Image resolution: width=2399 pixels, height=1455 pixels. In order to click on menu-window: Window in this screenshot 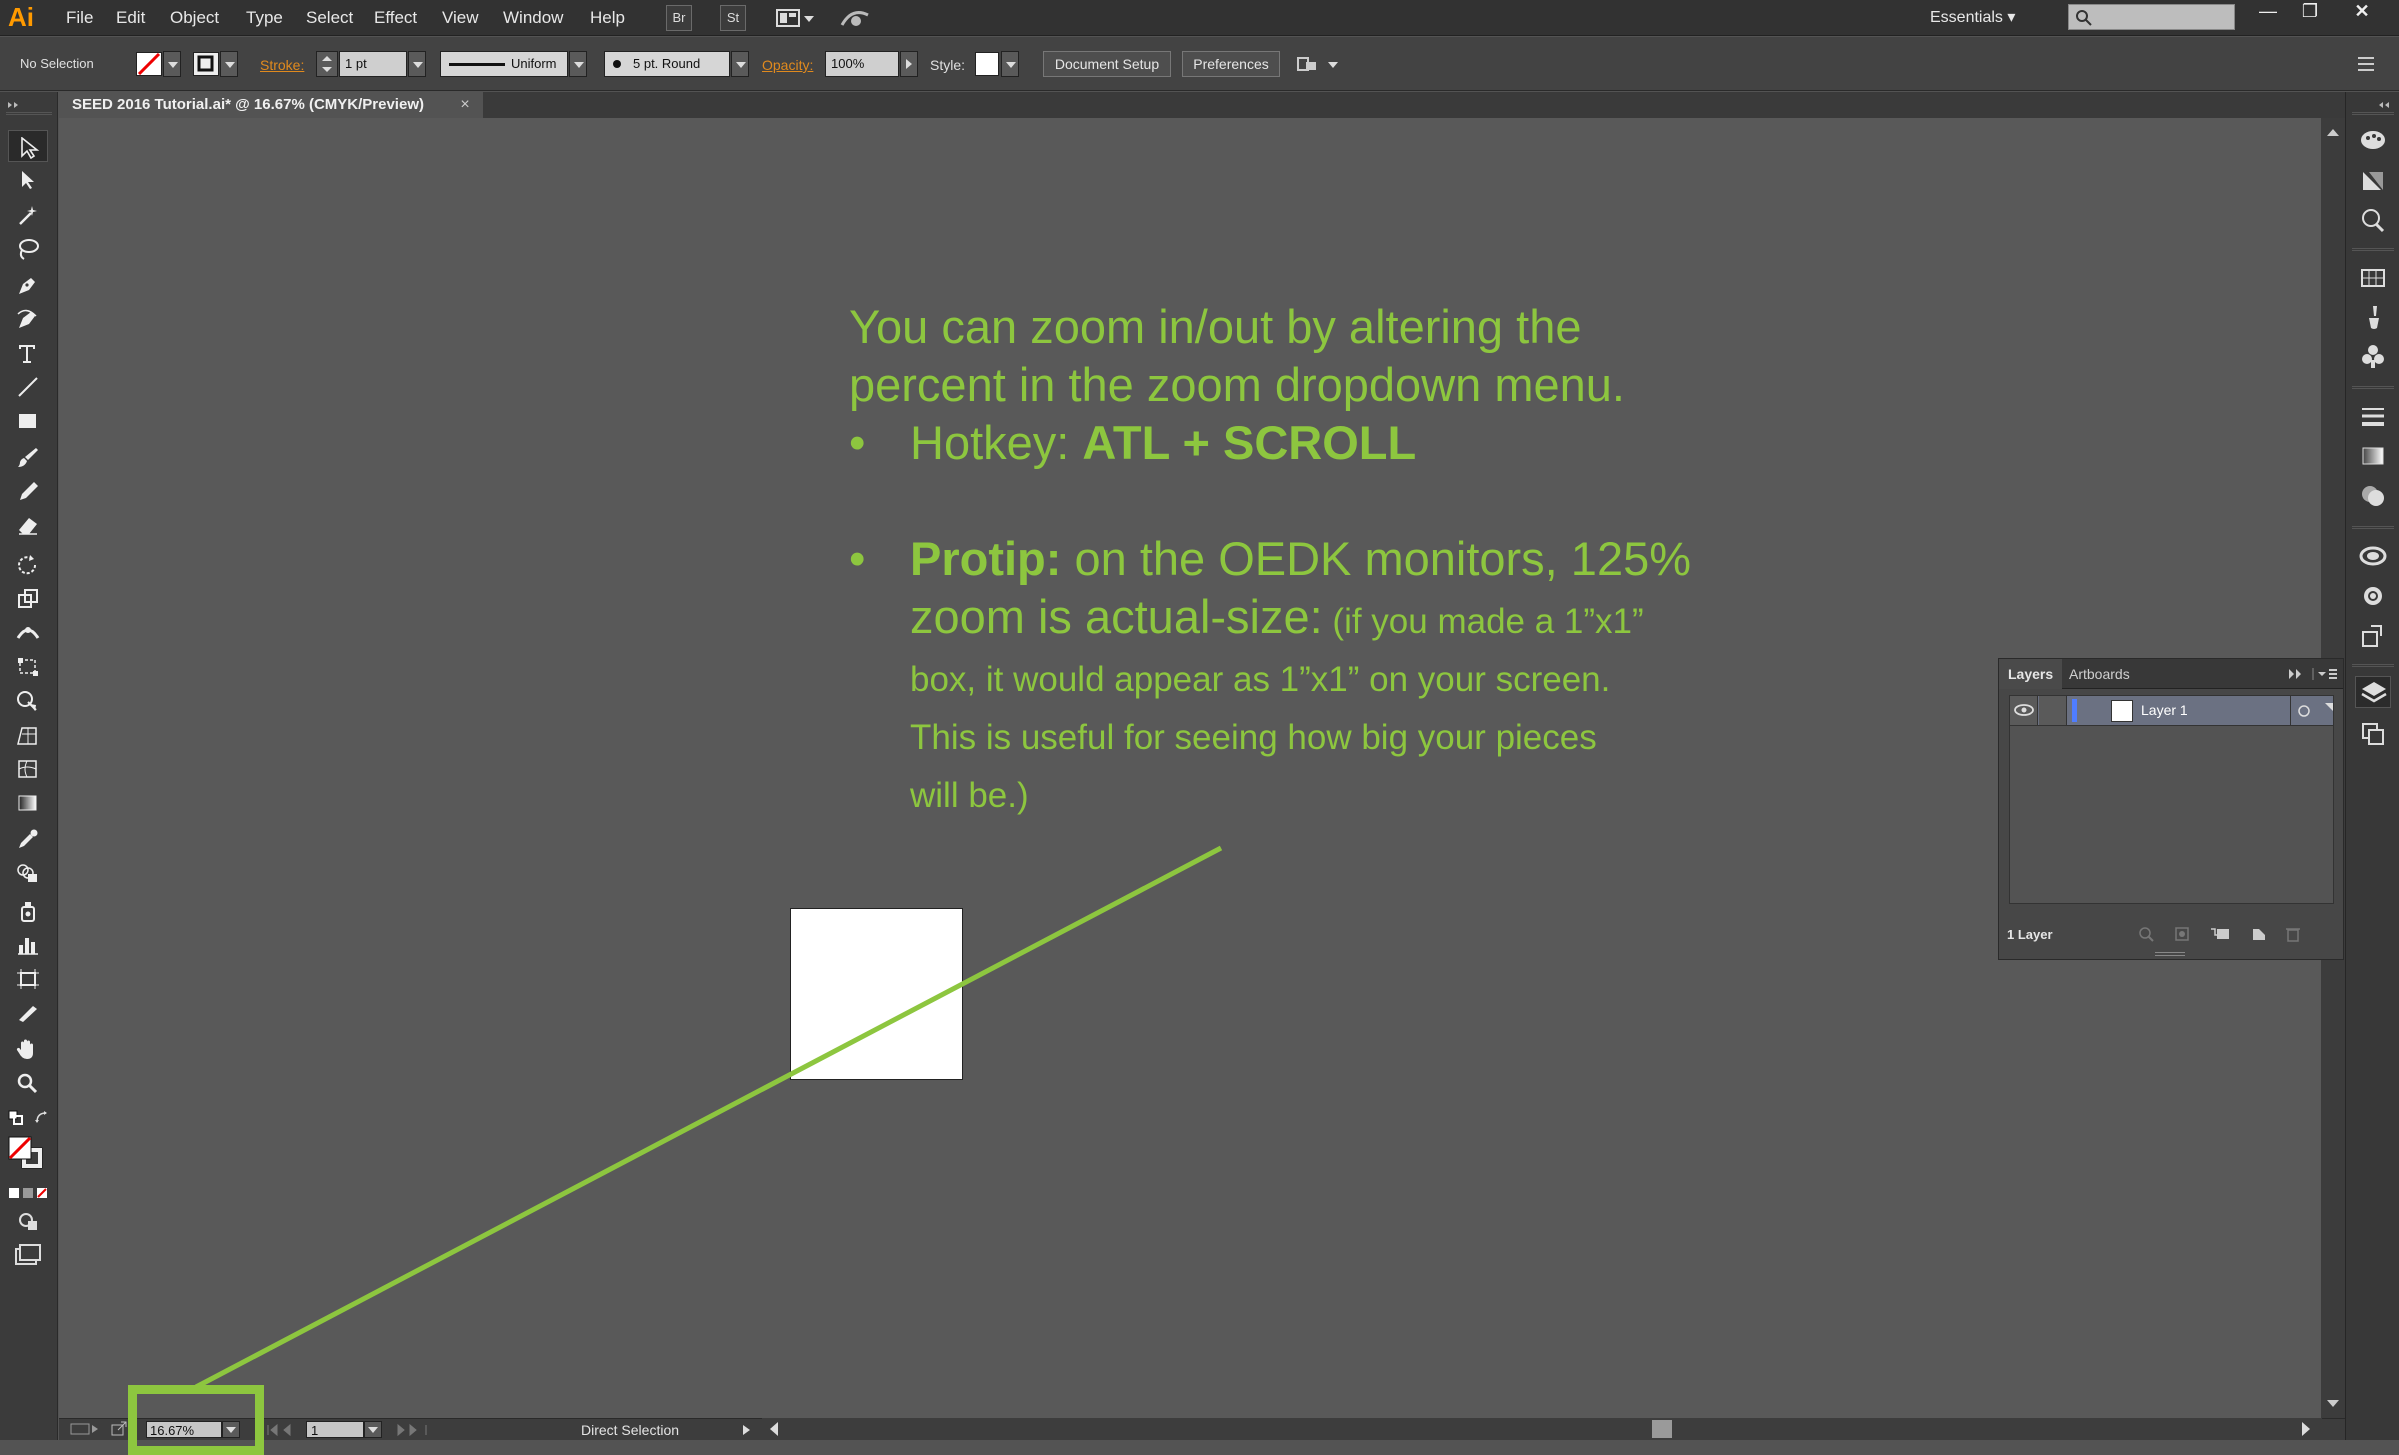, I will do `click(533, 18)`.